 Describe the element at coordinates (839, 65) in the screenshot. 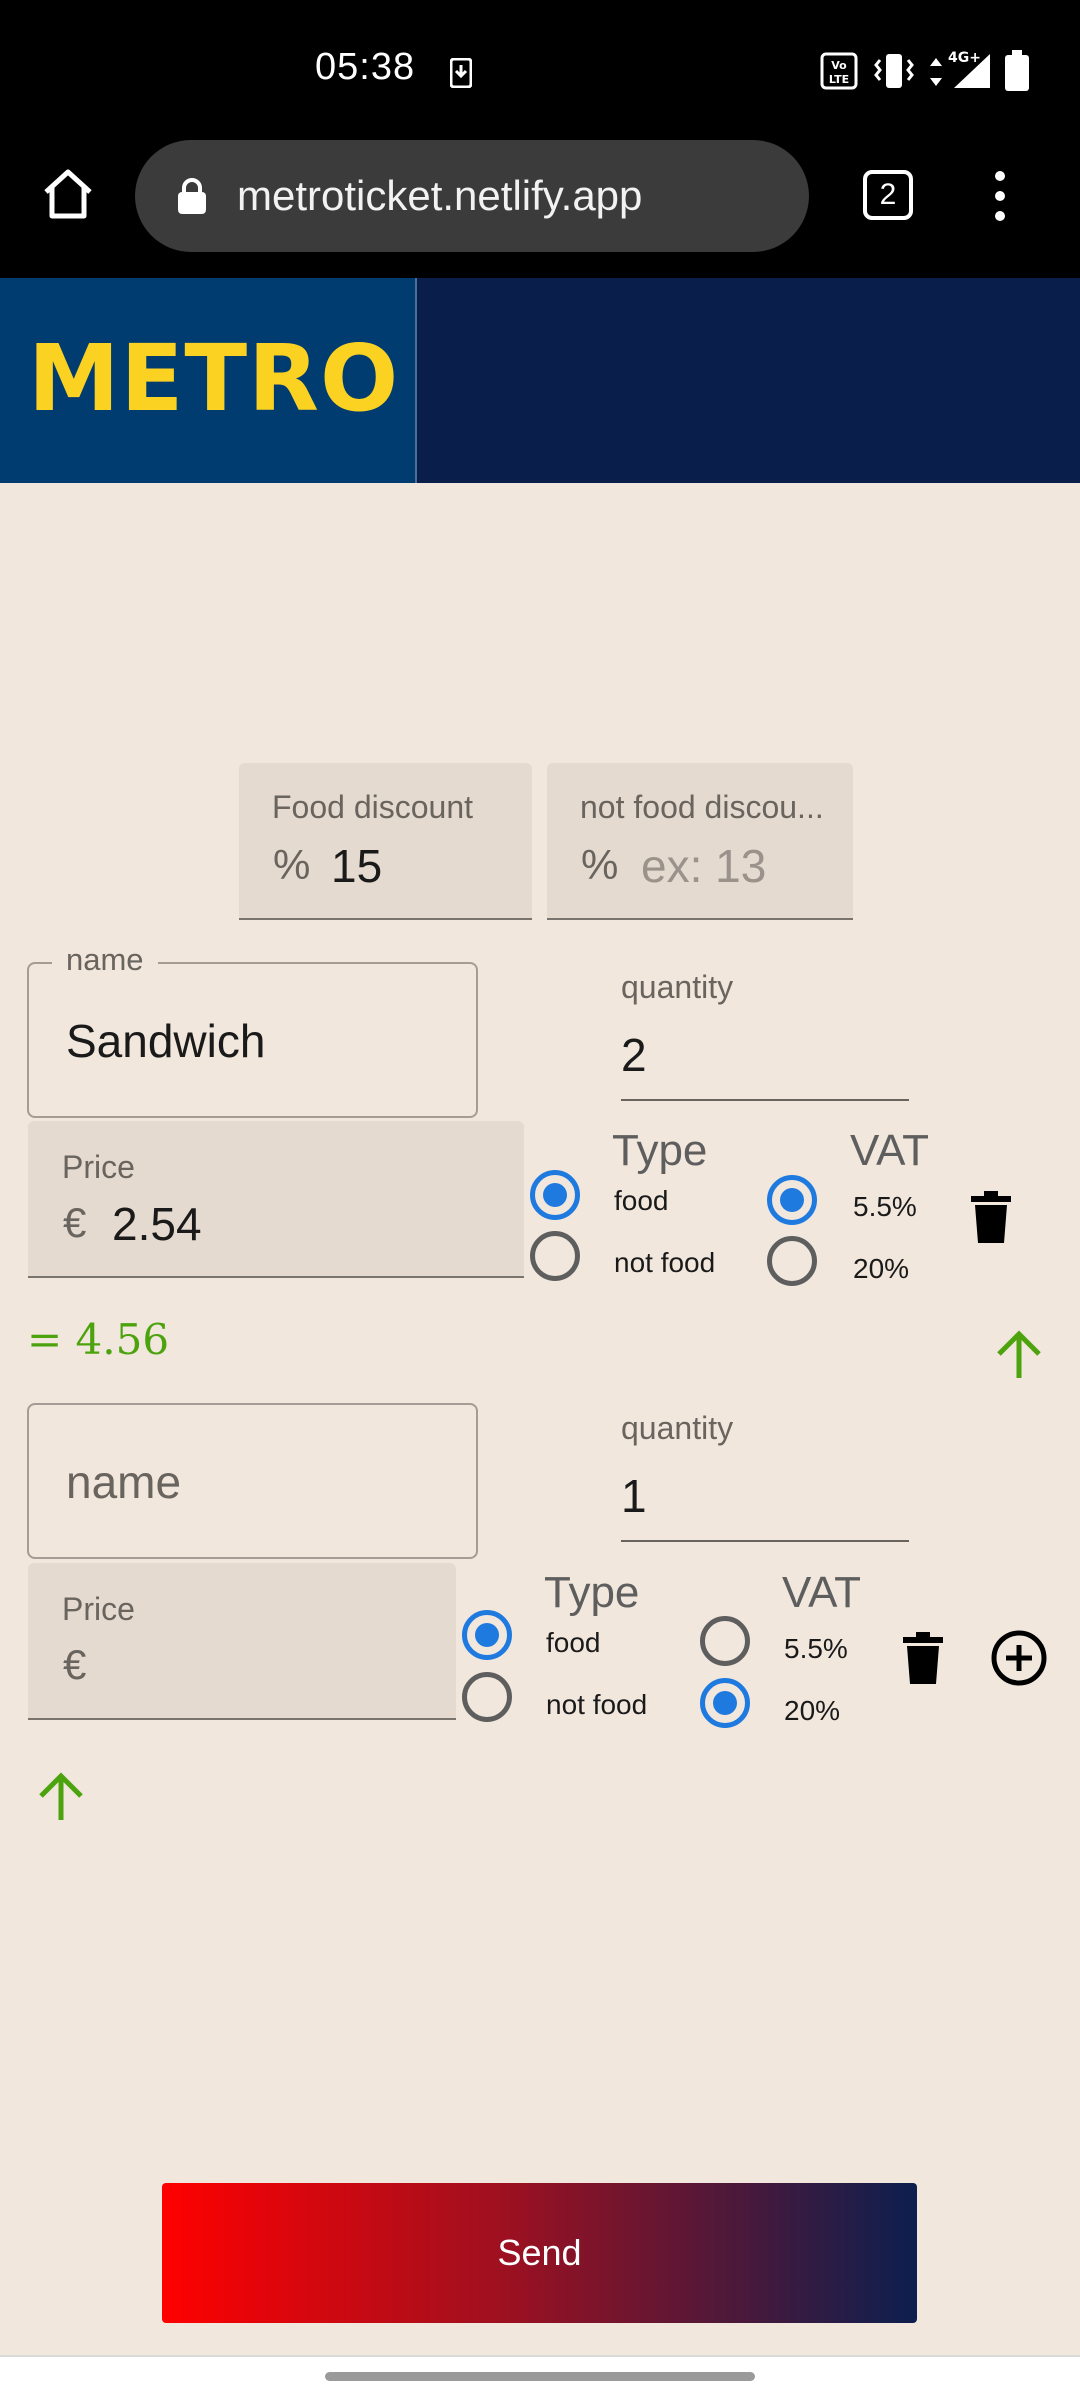

I see `svg-text: Vo` at that location.